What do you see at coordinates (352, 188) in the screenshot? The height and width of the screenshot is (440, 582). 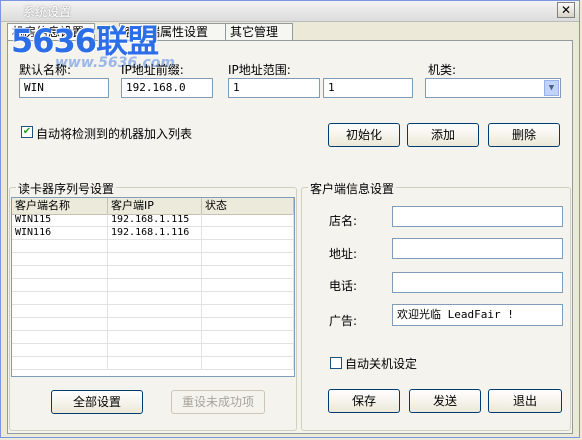 I see `client-info-group-title: 客户端信息设置` at bounding box center [352, 188].